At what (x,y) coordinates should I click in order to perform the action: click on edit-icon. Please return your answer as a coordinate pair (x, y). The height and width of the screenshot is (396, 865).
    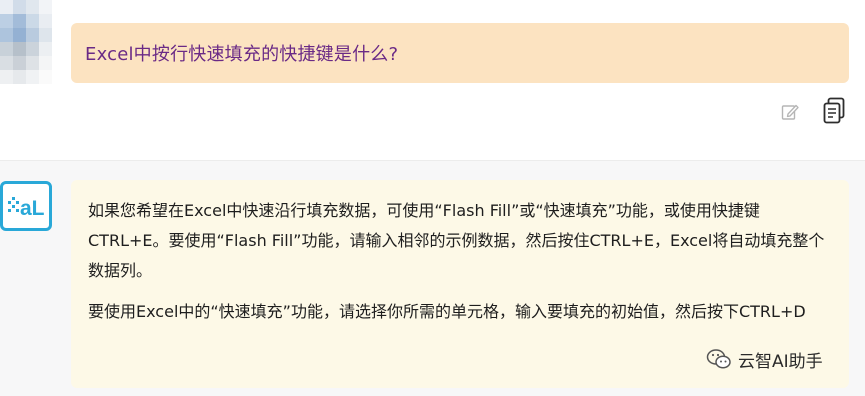
    Looking at the image, I should click on (790, 112).